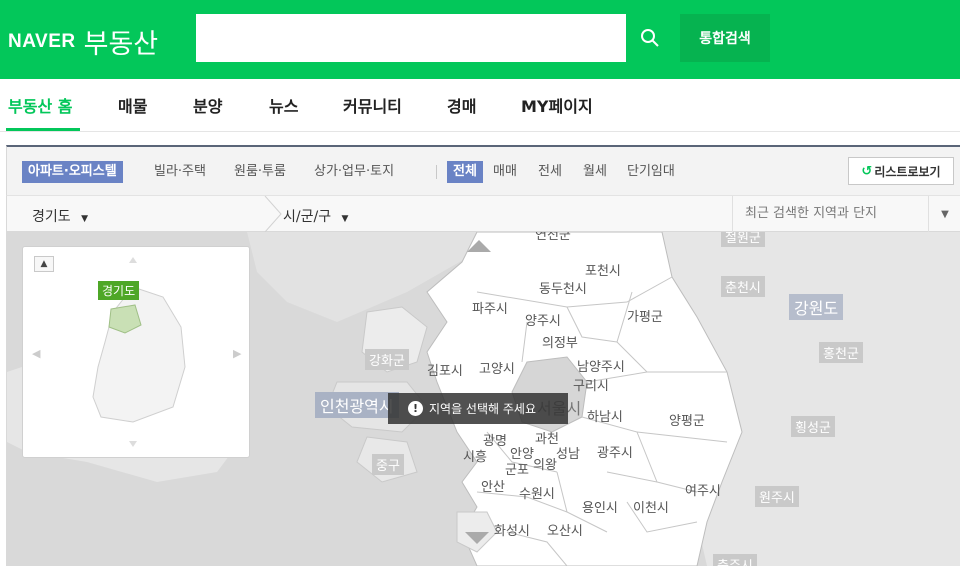 Image resolution: width=960 pixels, height=571 pixels. I want to click on map-label: 횡성군, so click(813, 426).